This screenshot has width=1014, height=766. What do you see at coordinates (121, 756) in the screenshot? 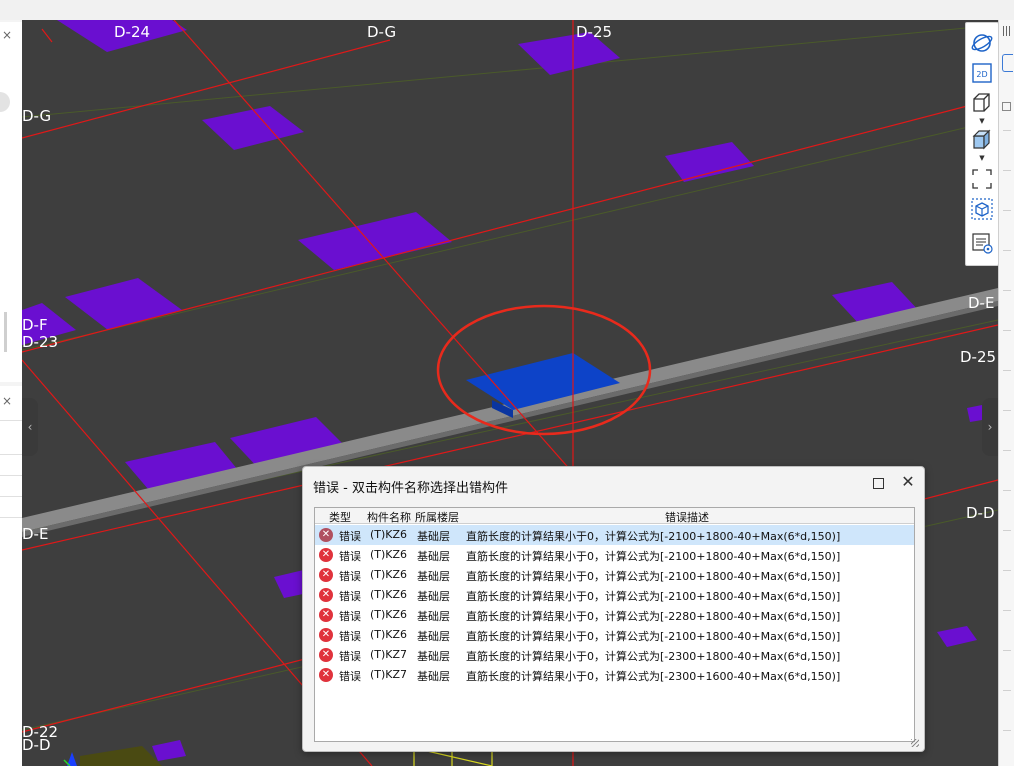
I see `footing-bottom` at bounding box center [121, 756].